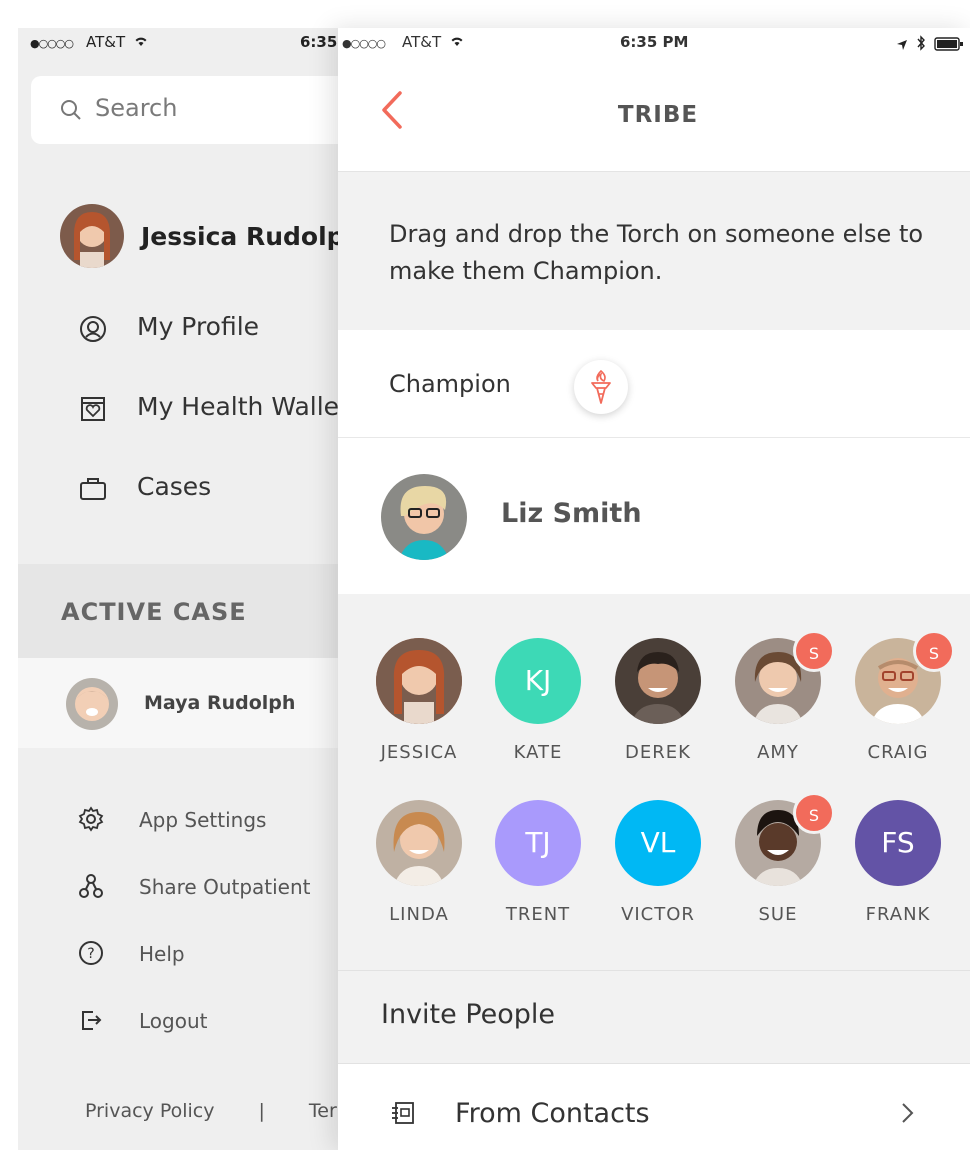 This screenshot has height=1150, width=970. Describe the element at coordinates (93, 489) in the screenshot. I see `briefcase-icon` at that location.